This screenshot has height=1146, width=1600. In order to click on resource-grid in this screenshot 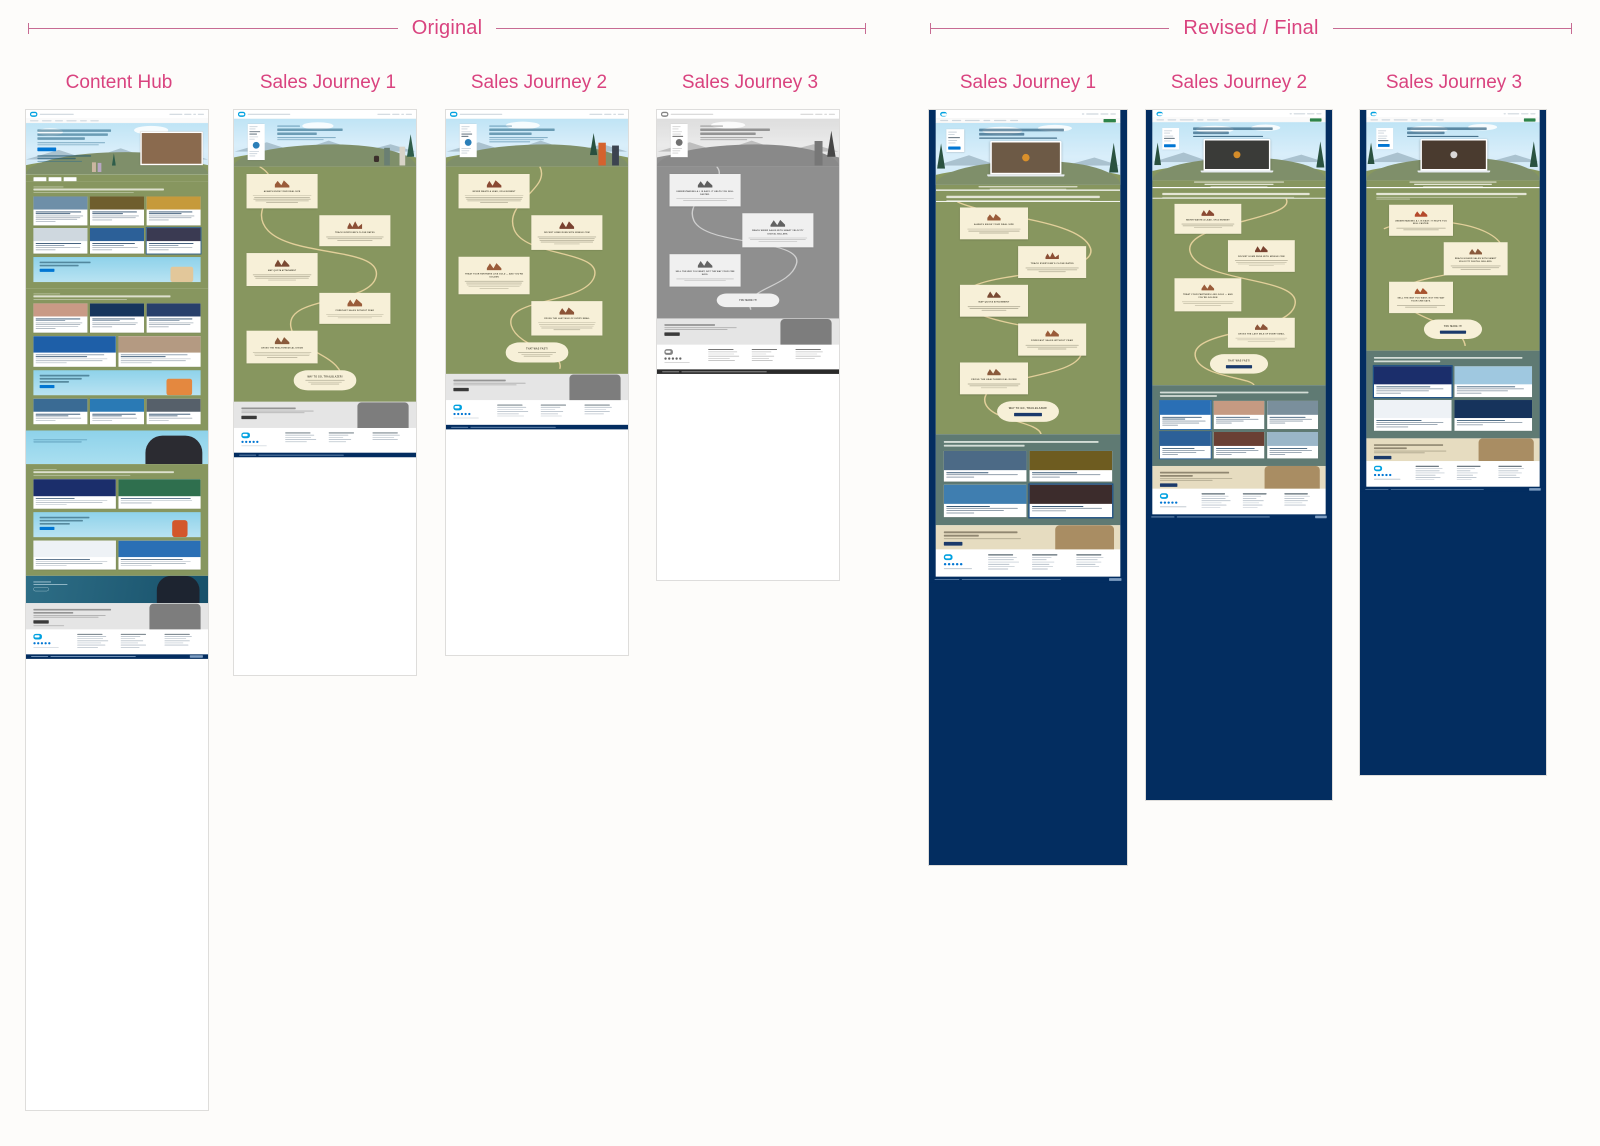, I will do `click(1239, 430)`.